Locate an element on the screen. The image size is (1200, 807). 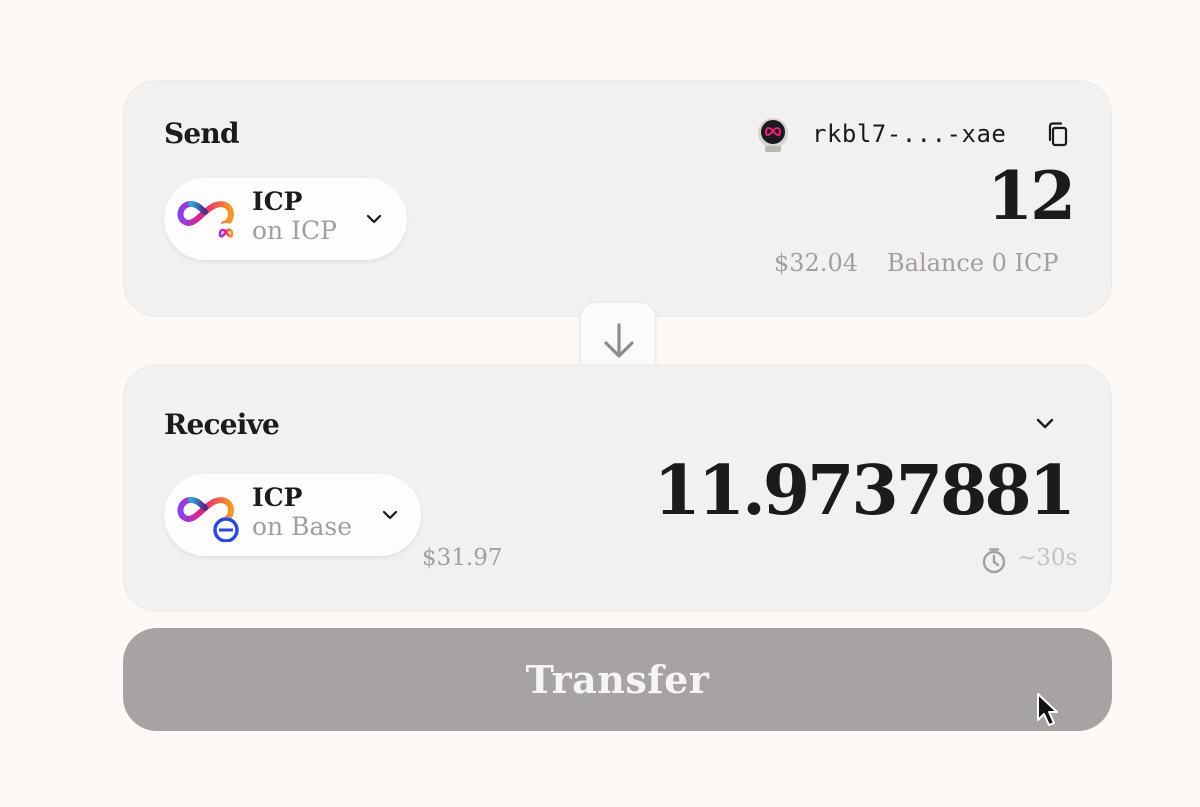
copy-icon is located at coordinates (1058, 135).